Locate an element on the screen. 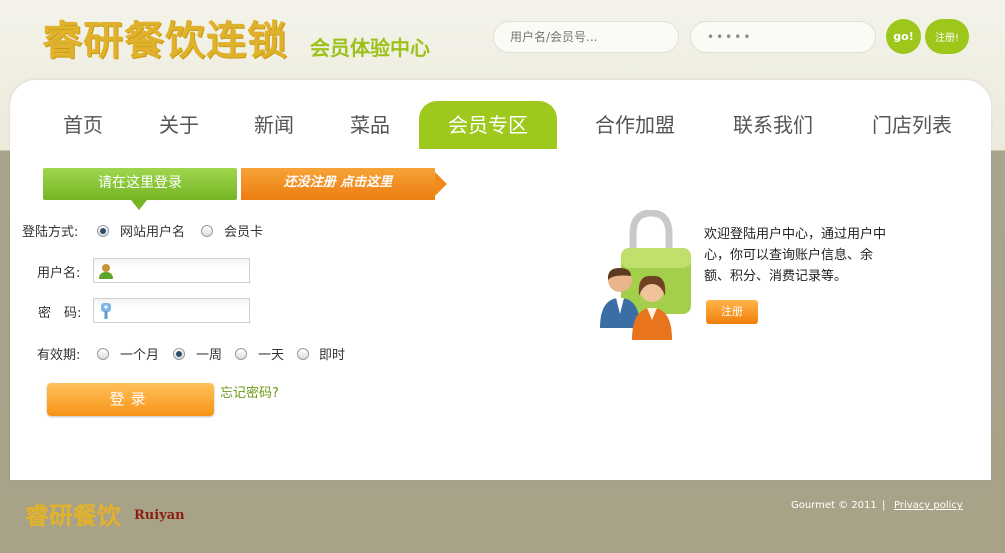  nav-item-home: 首页 is located at coordinates (83, 125).